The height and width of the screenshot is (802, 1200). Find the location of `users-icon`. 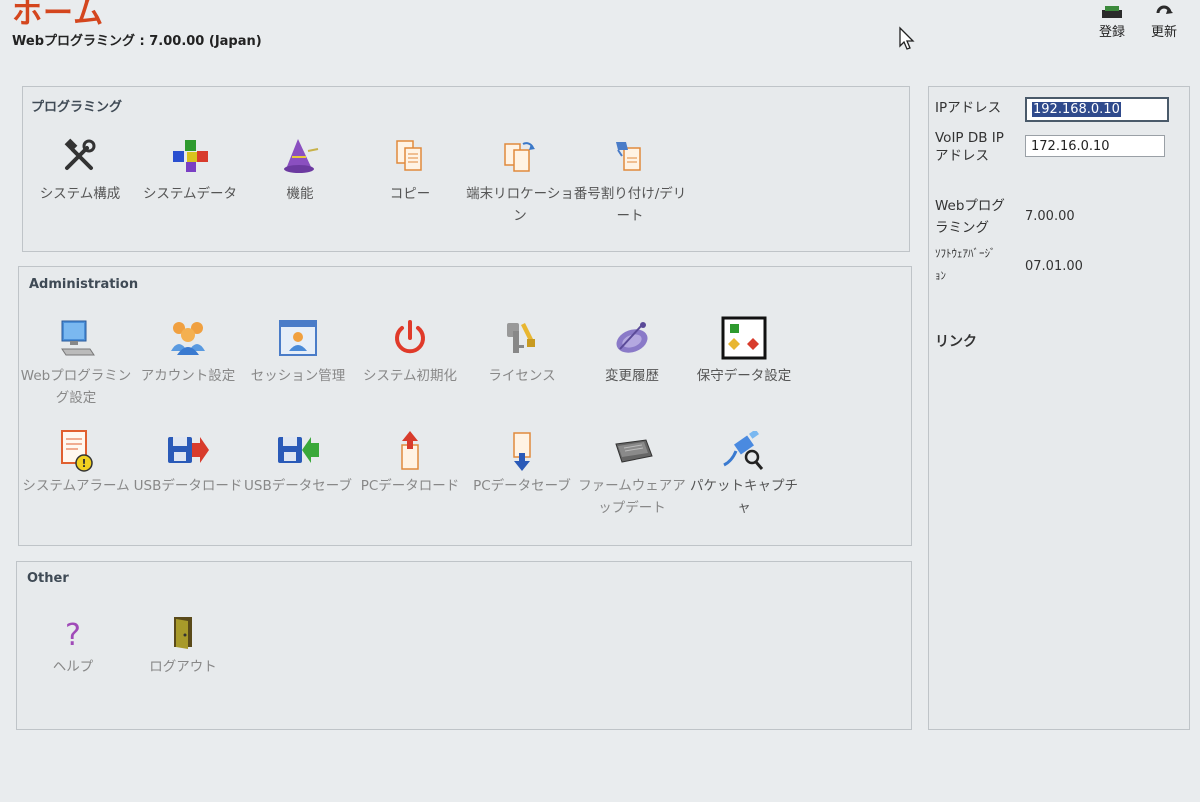

users-icon is located at coordinates (188, 338).